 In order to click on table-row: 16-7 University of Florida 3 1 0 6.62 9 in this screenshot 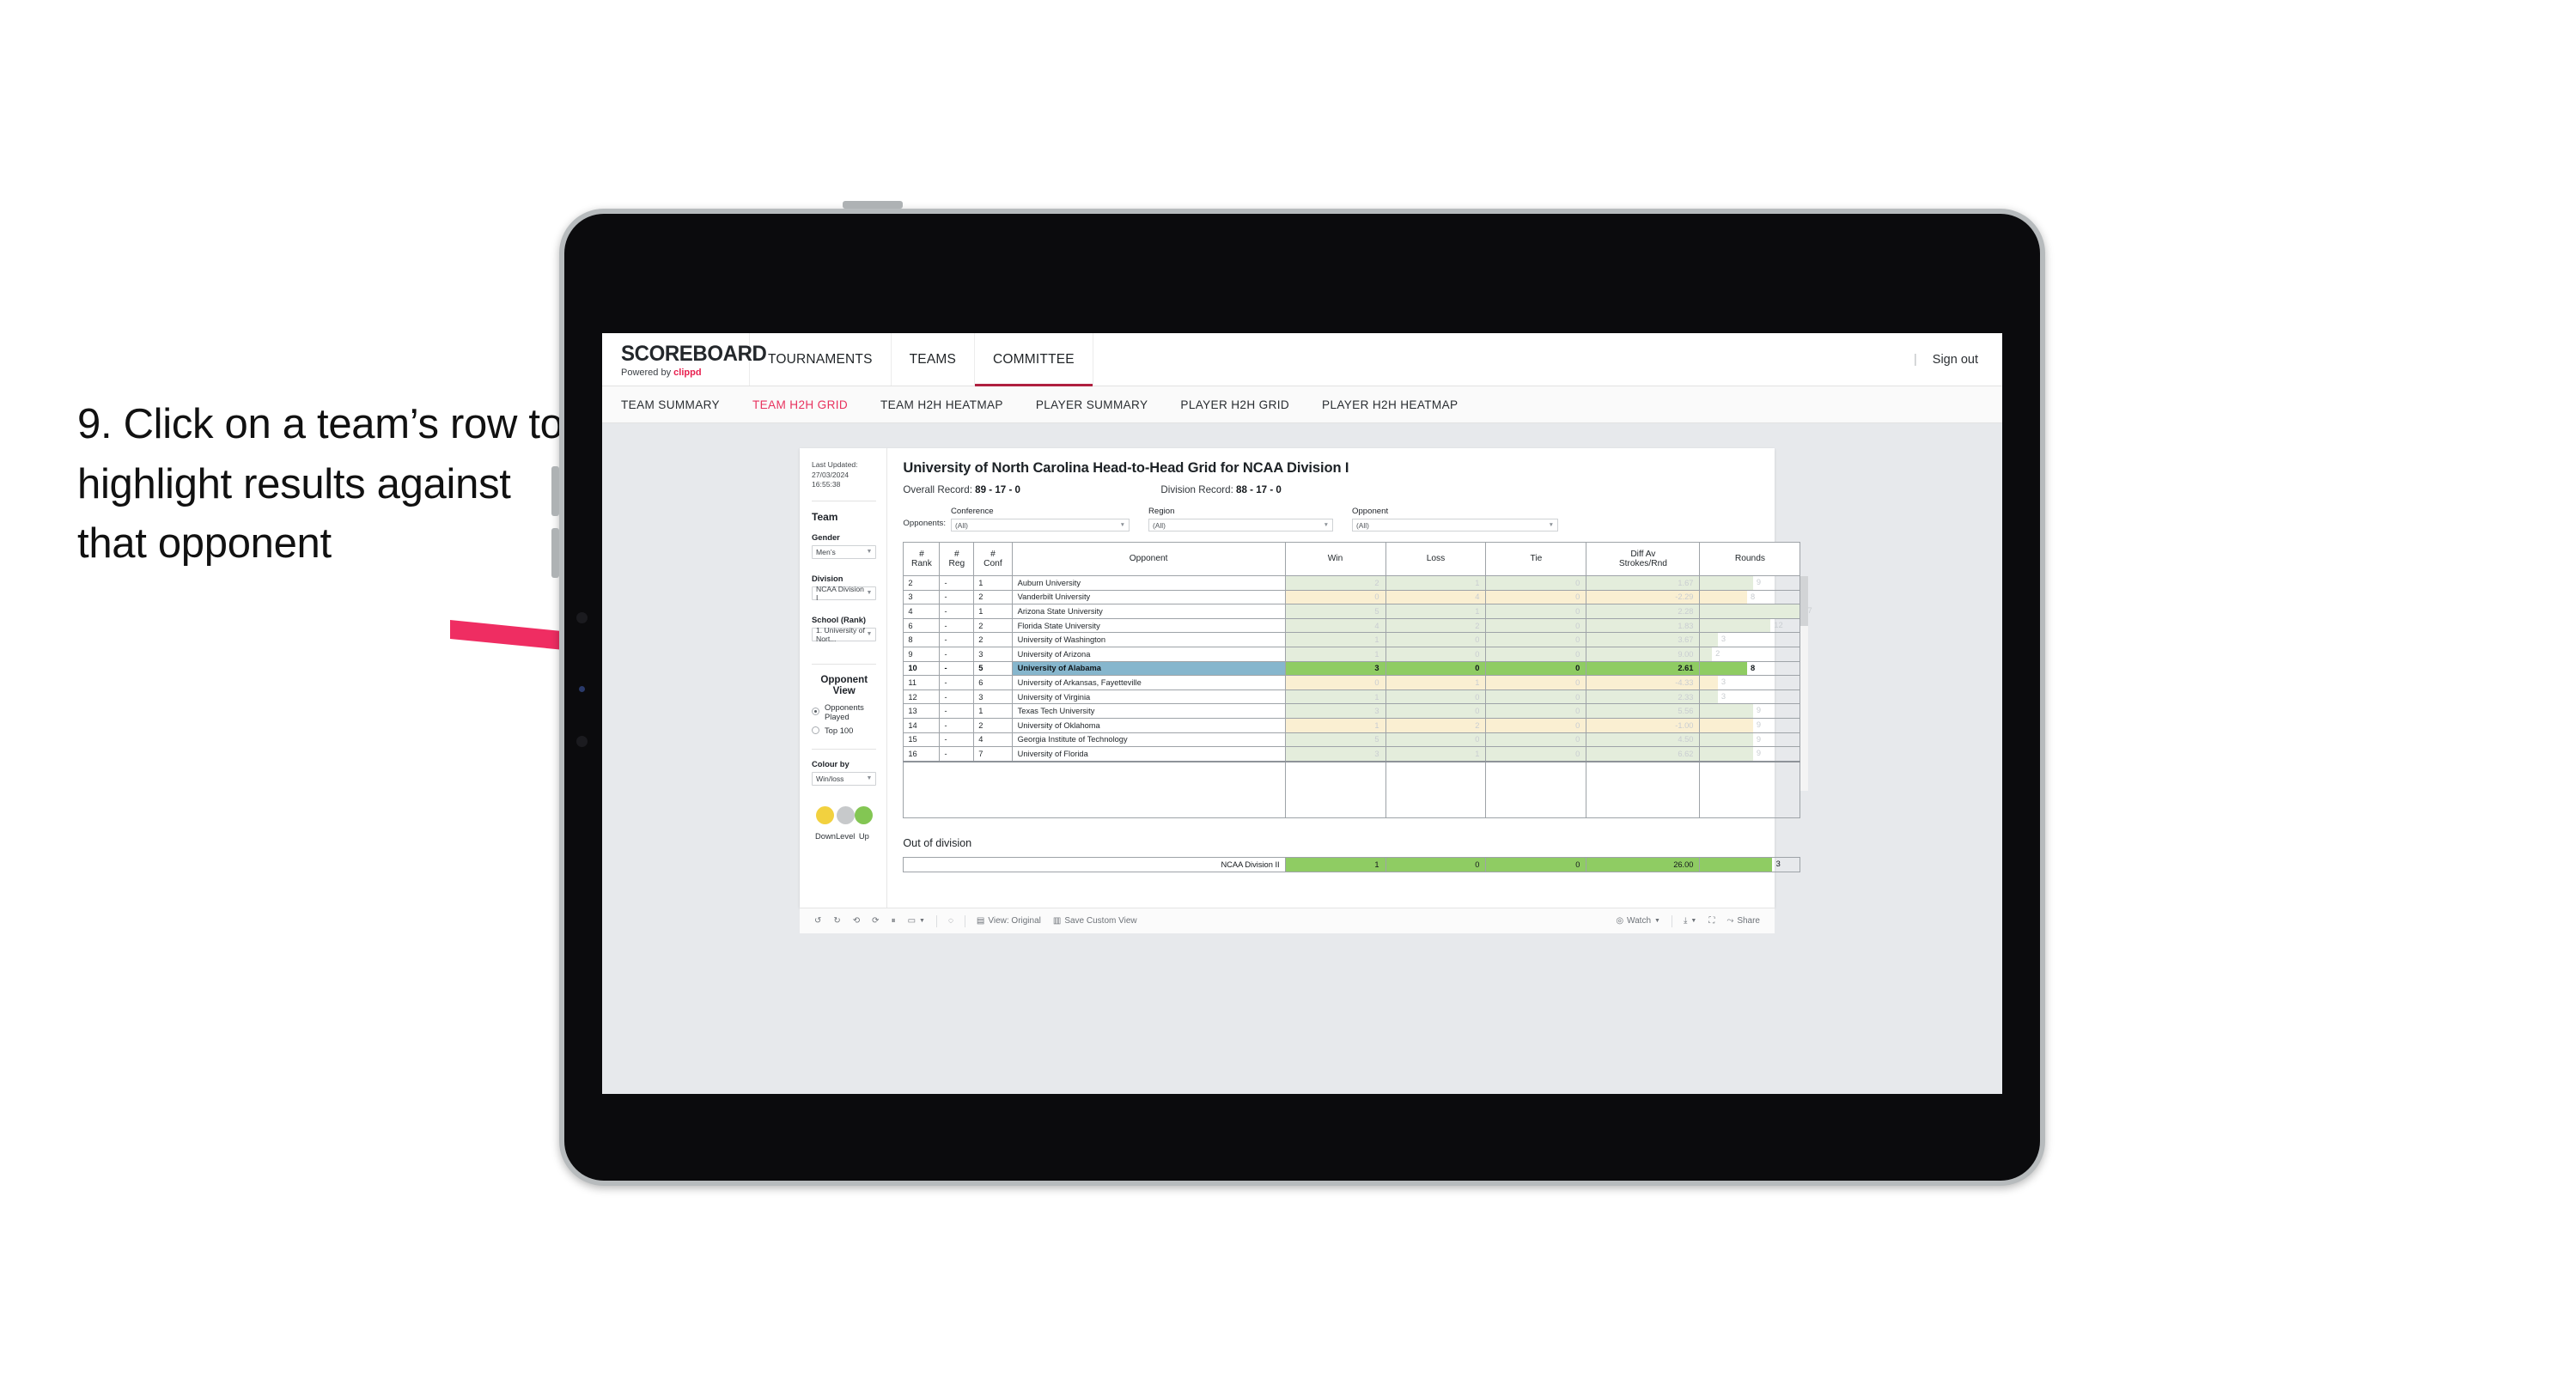, I will do `click(1352, 754)`.